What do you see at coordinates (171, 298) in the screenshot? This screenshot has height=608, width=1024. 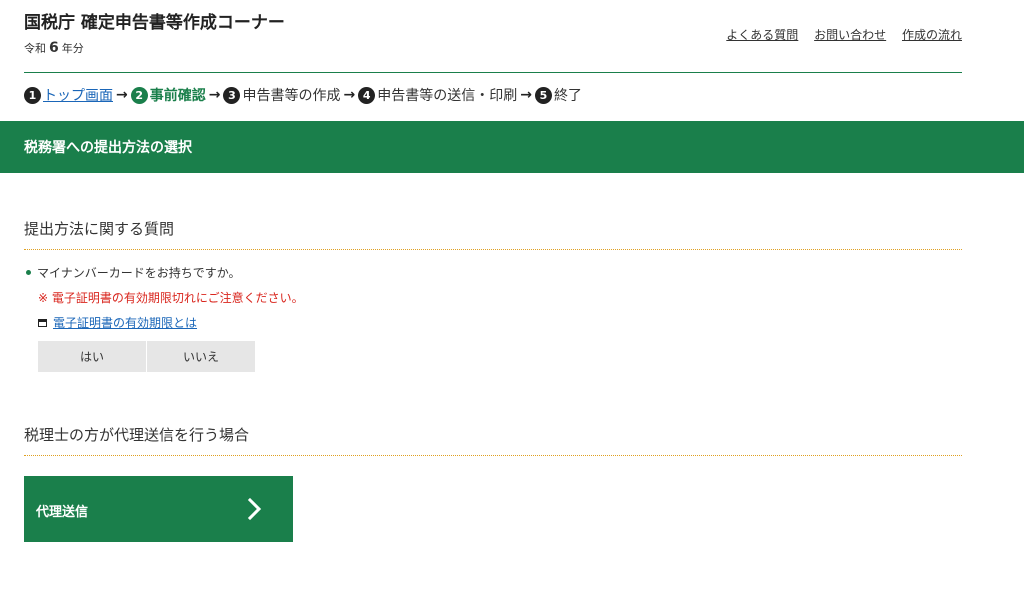 I see `certificate-expiry-warning: ※ 電子証明書の有効期限切れにご注意ください。` at bounding box center [171, 298].